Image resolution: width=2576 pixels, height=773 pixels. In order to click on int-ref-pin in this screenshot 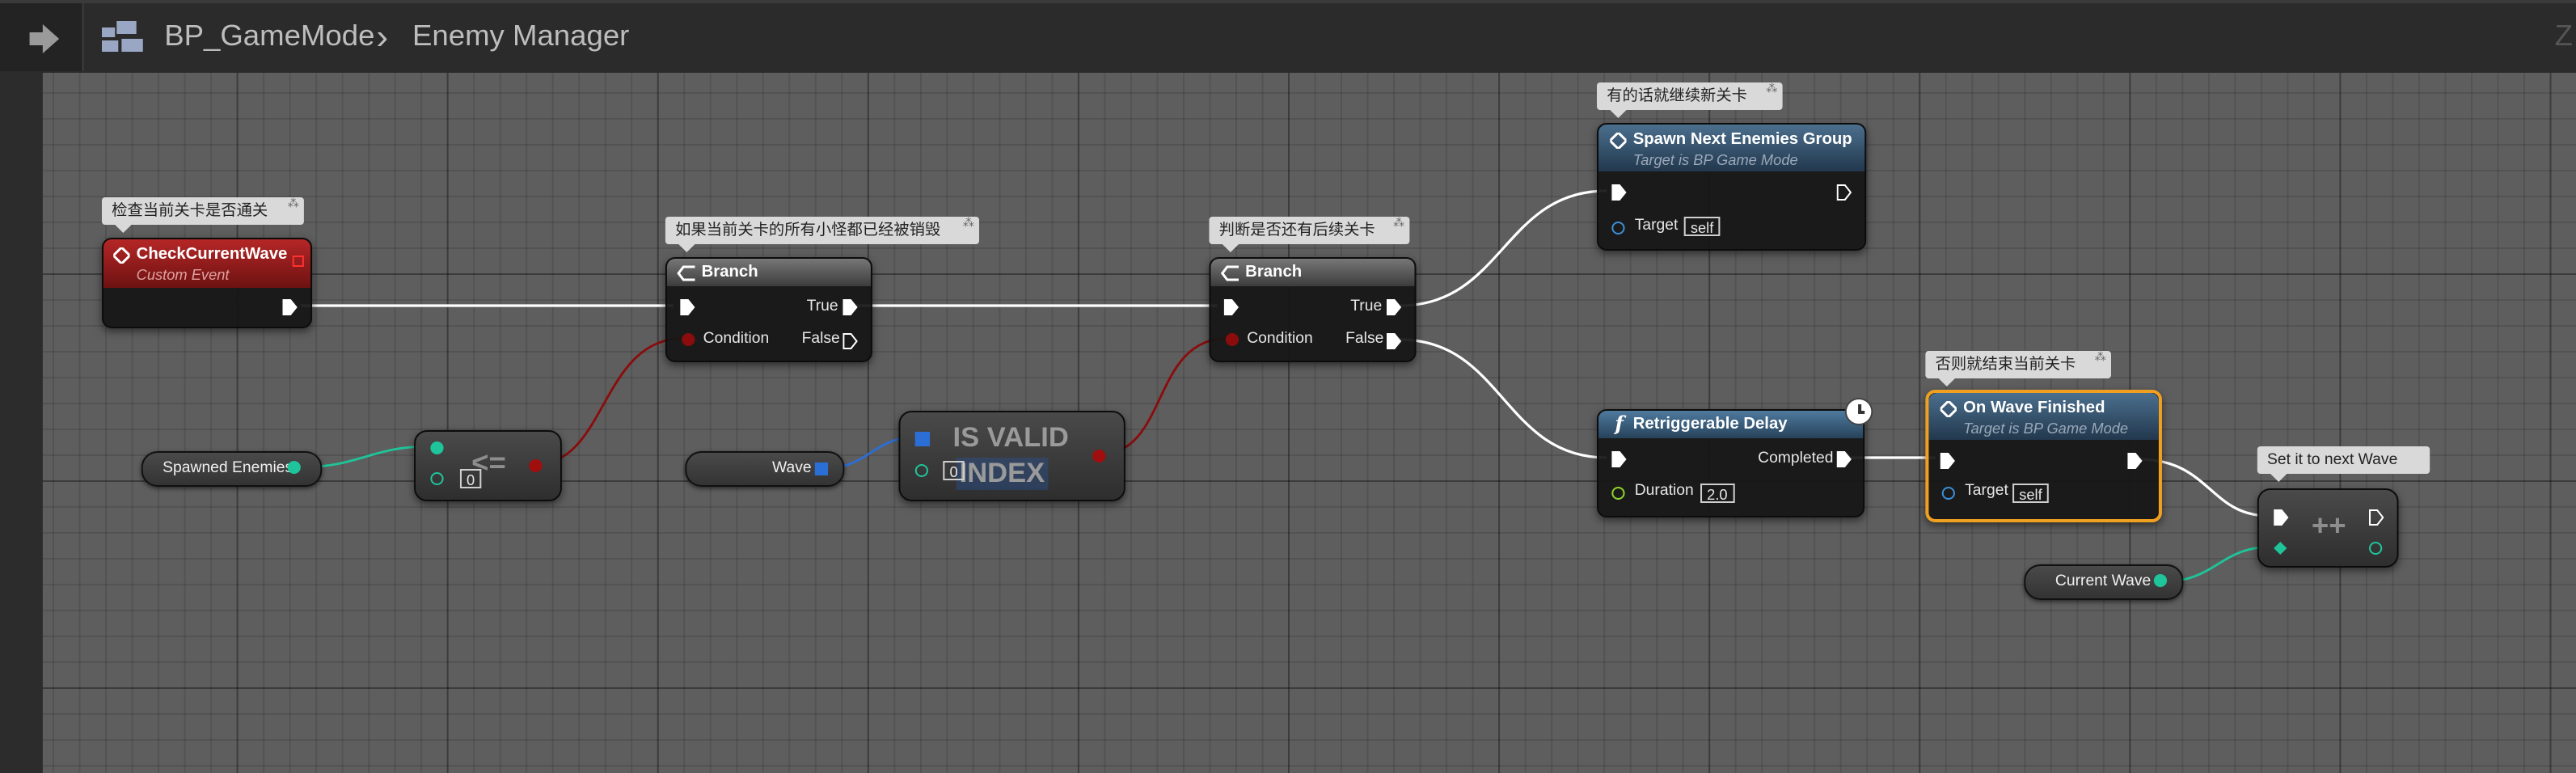, I will do `click(2280, 549)`.